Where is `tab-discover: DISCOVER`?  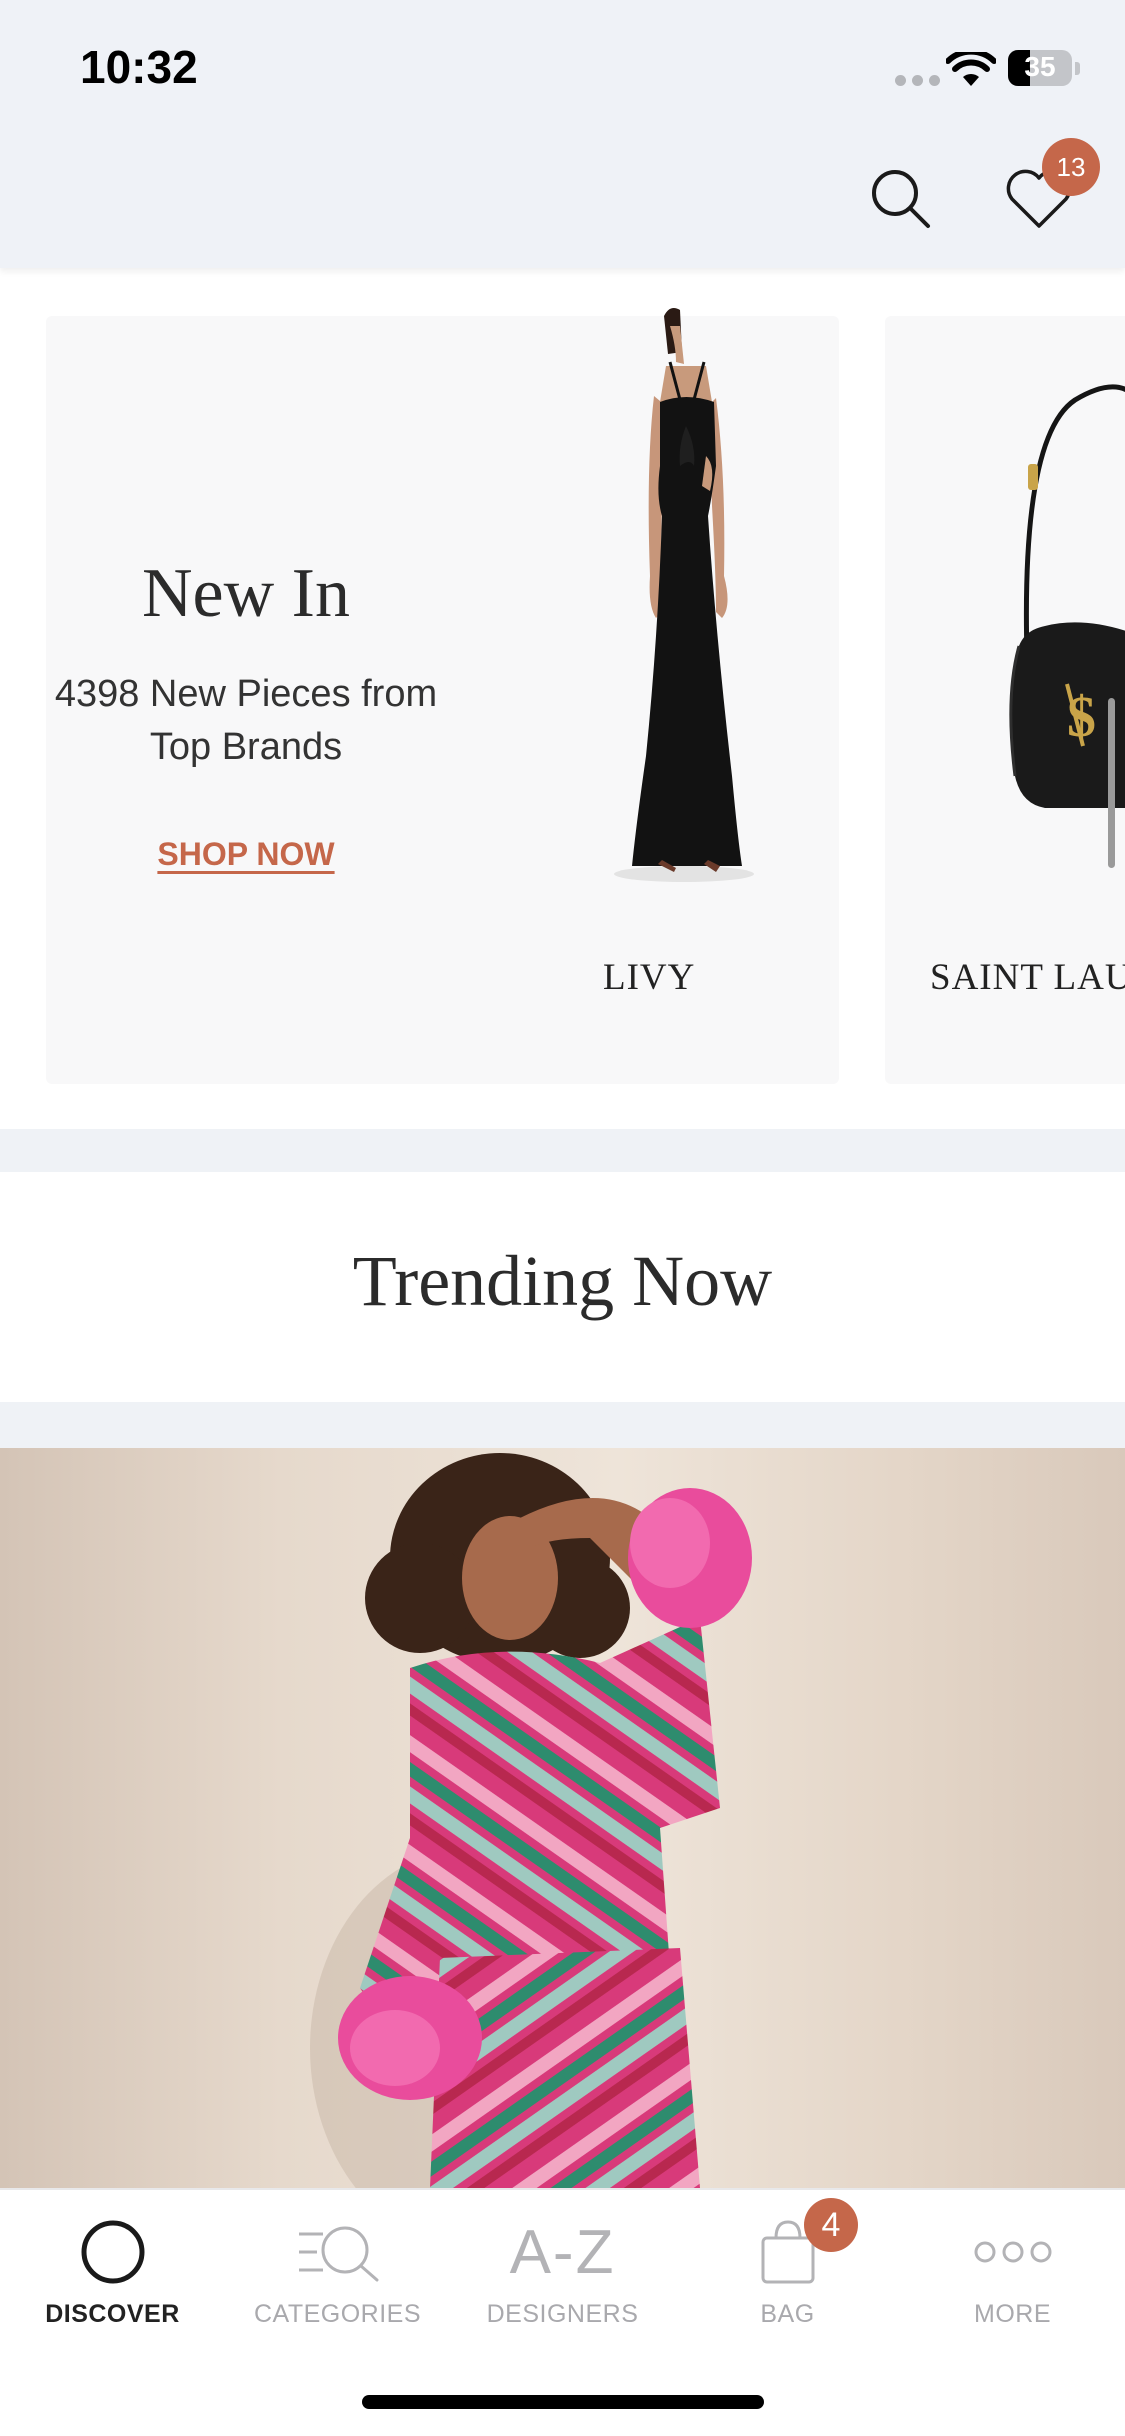
tab-discover: DISCOVER is located at coordinates (112, 2265).